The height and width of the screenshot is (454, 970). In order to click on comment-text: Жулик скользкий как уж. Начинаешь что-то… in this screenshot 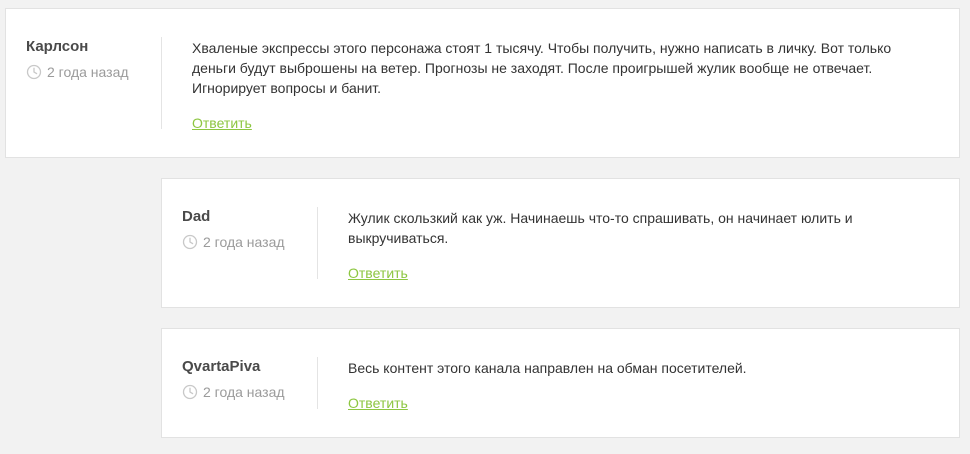, I will do `click(600, 228)`.